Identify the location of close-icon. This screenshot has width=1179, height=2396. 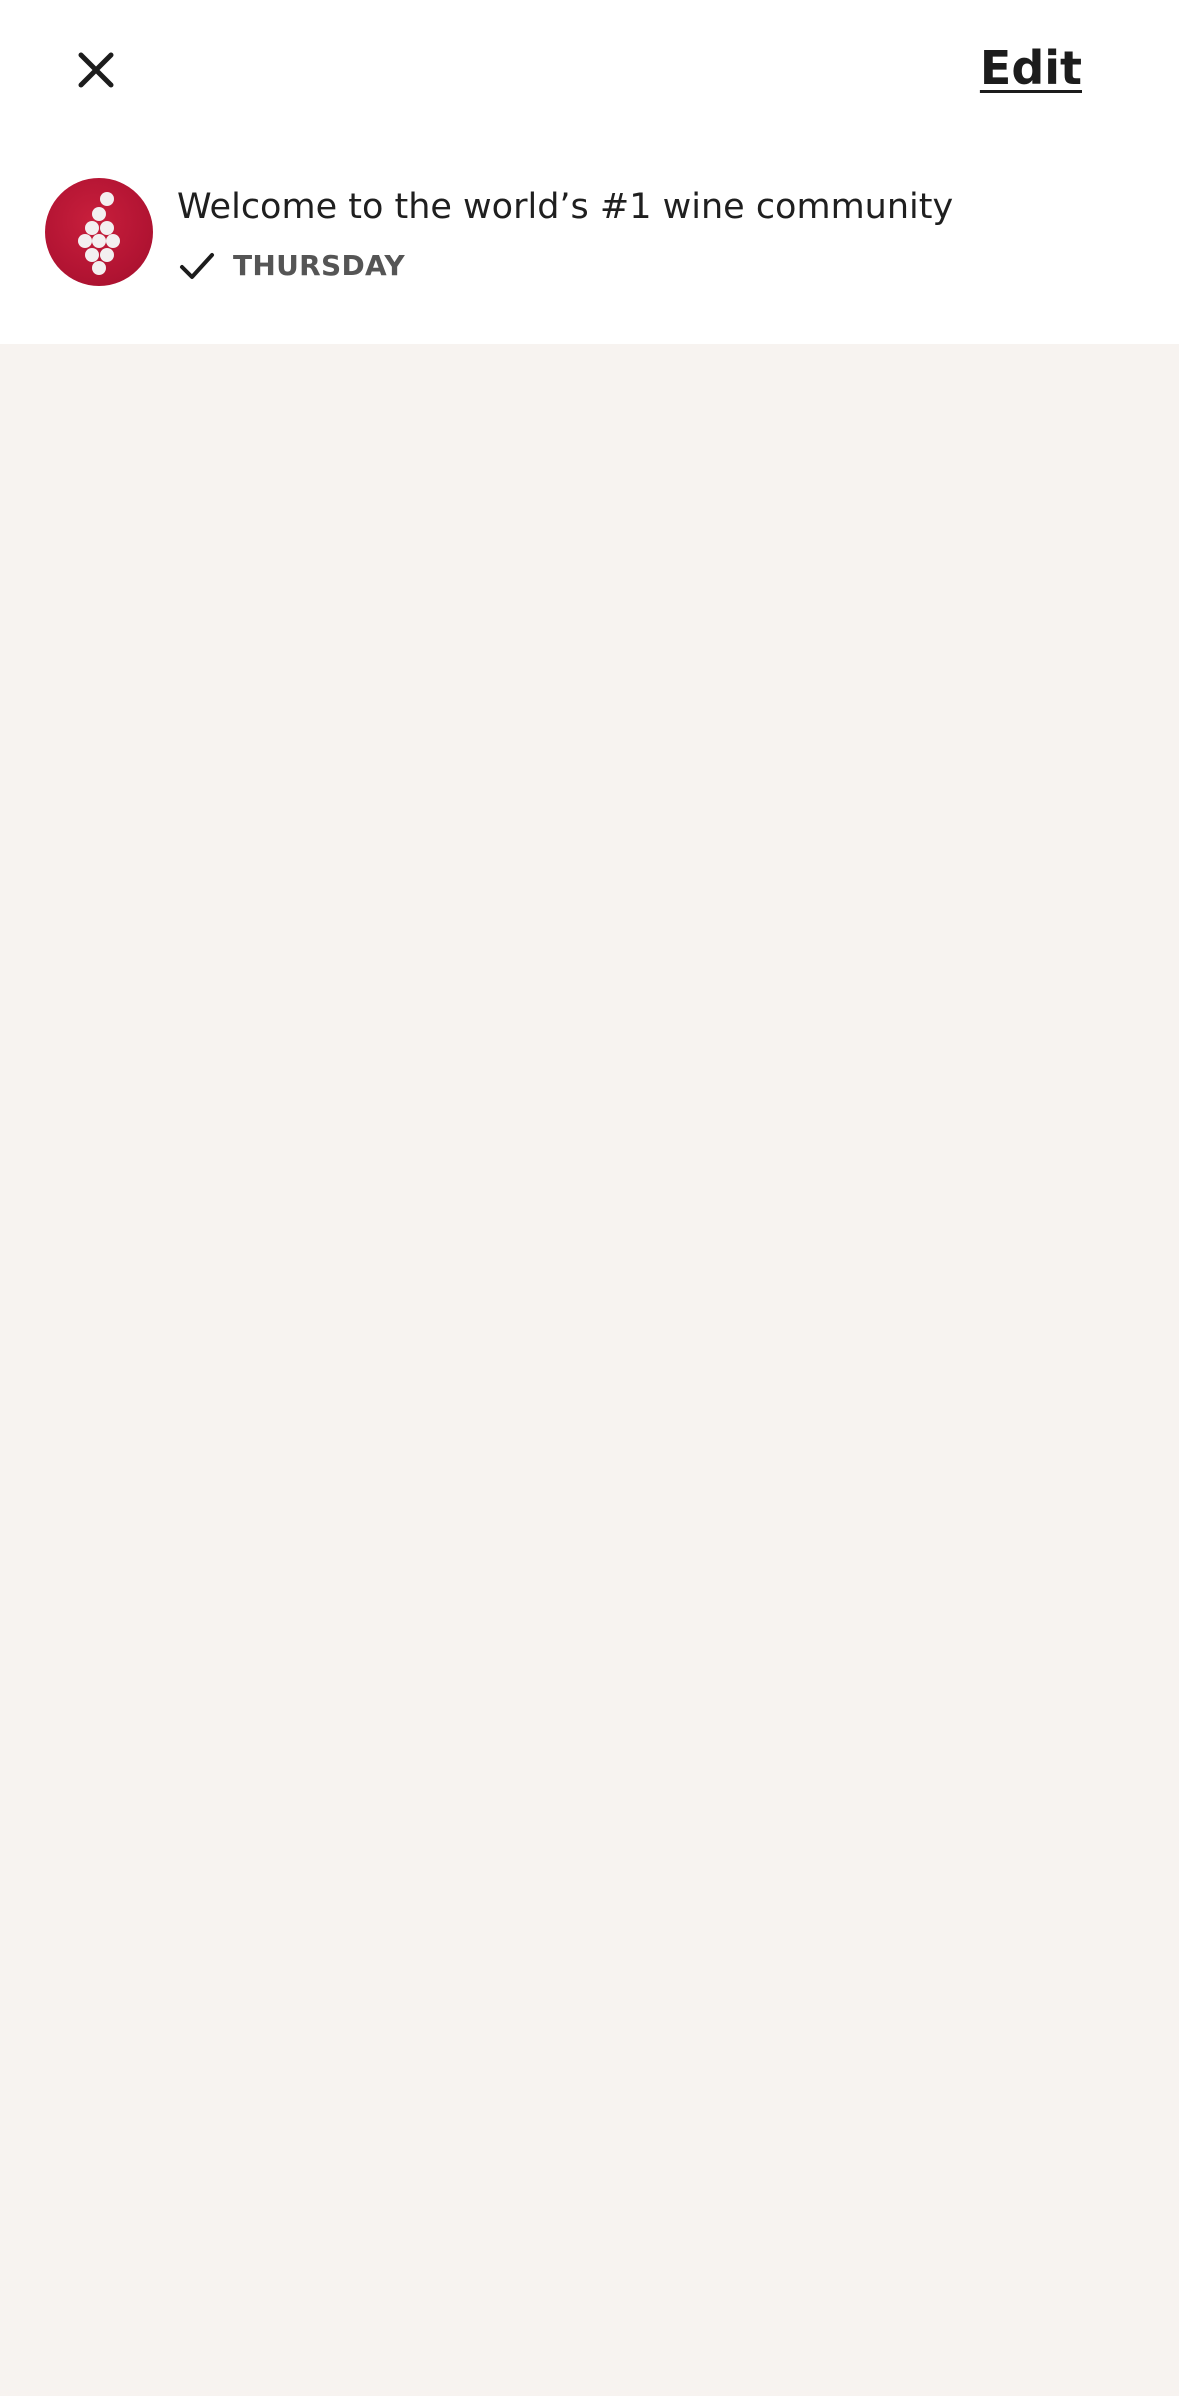
(96, 70).